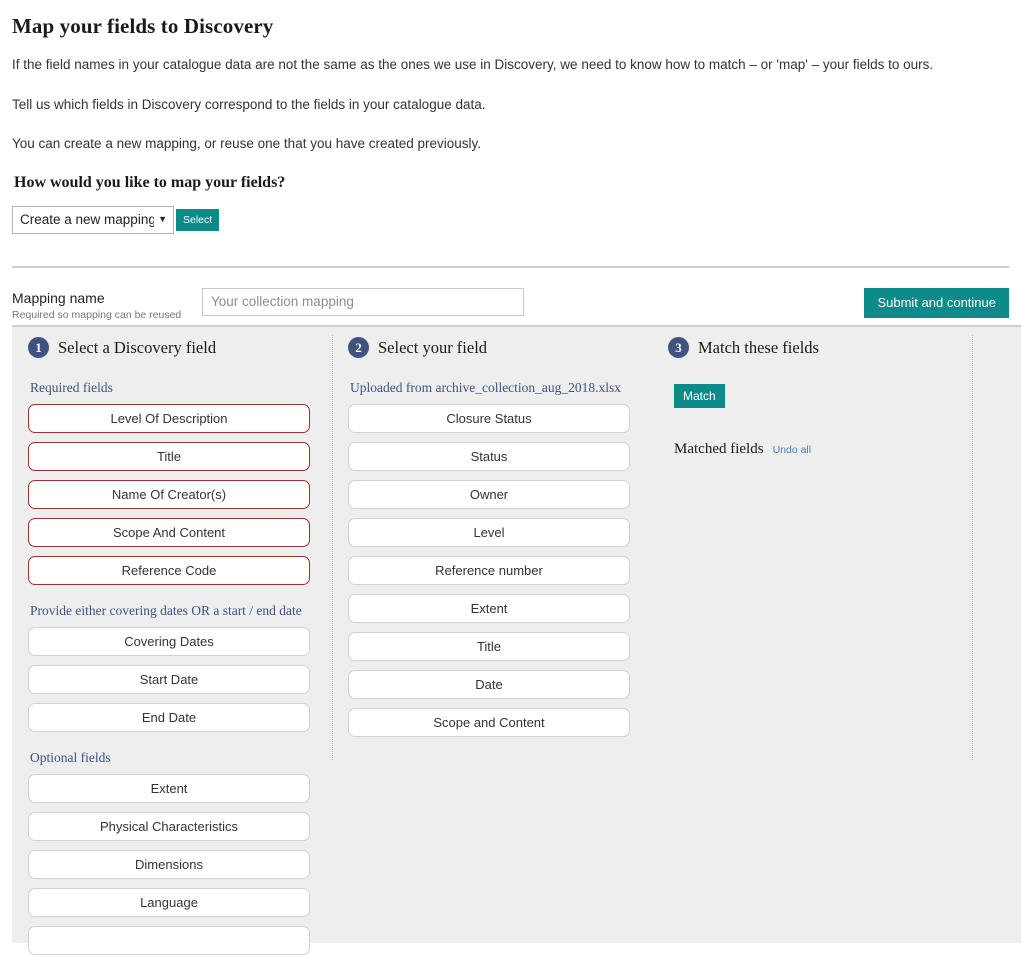 This screenshot has width=1021, height=955. I want to click on mapping-name-input, so click(363, 301).